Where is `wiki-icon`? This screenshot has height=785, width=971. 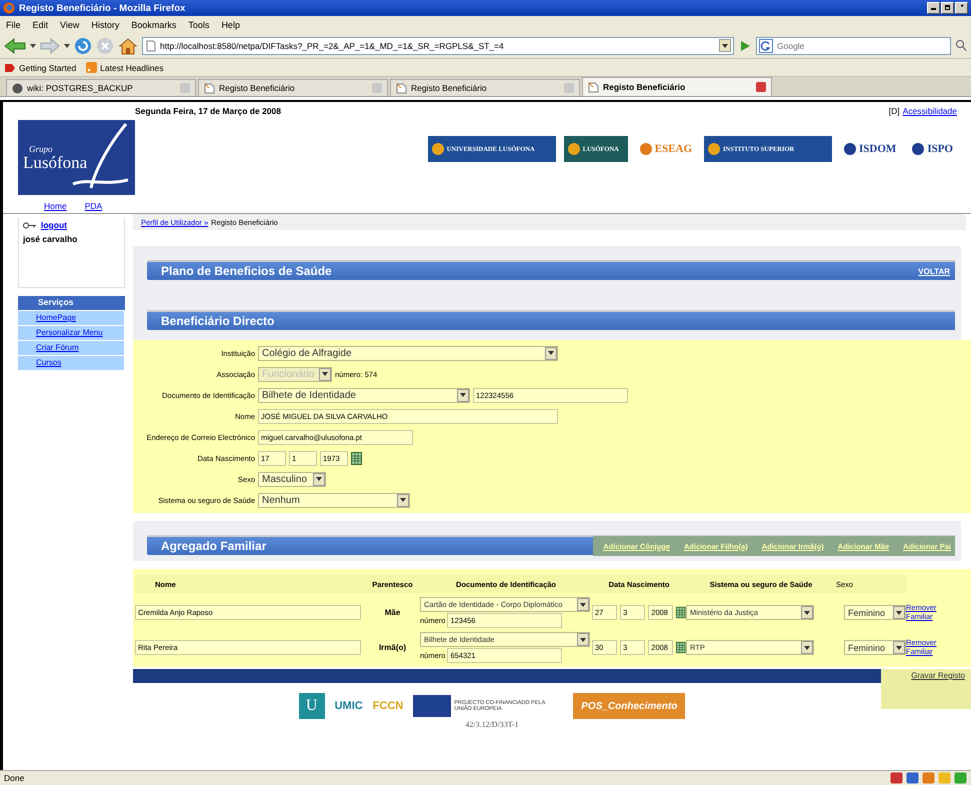 wiki-icon is located at coordinates (17, 88).